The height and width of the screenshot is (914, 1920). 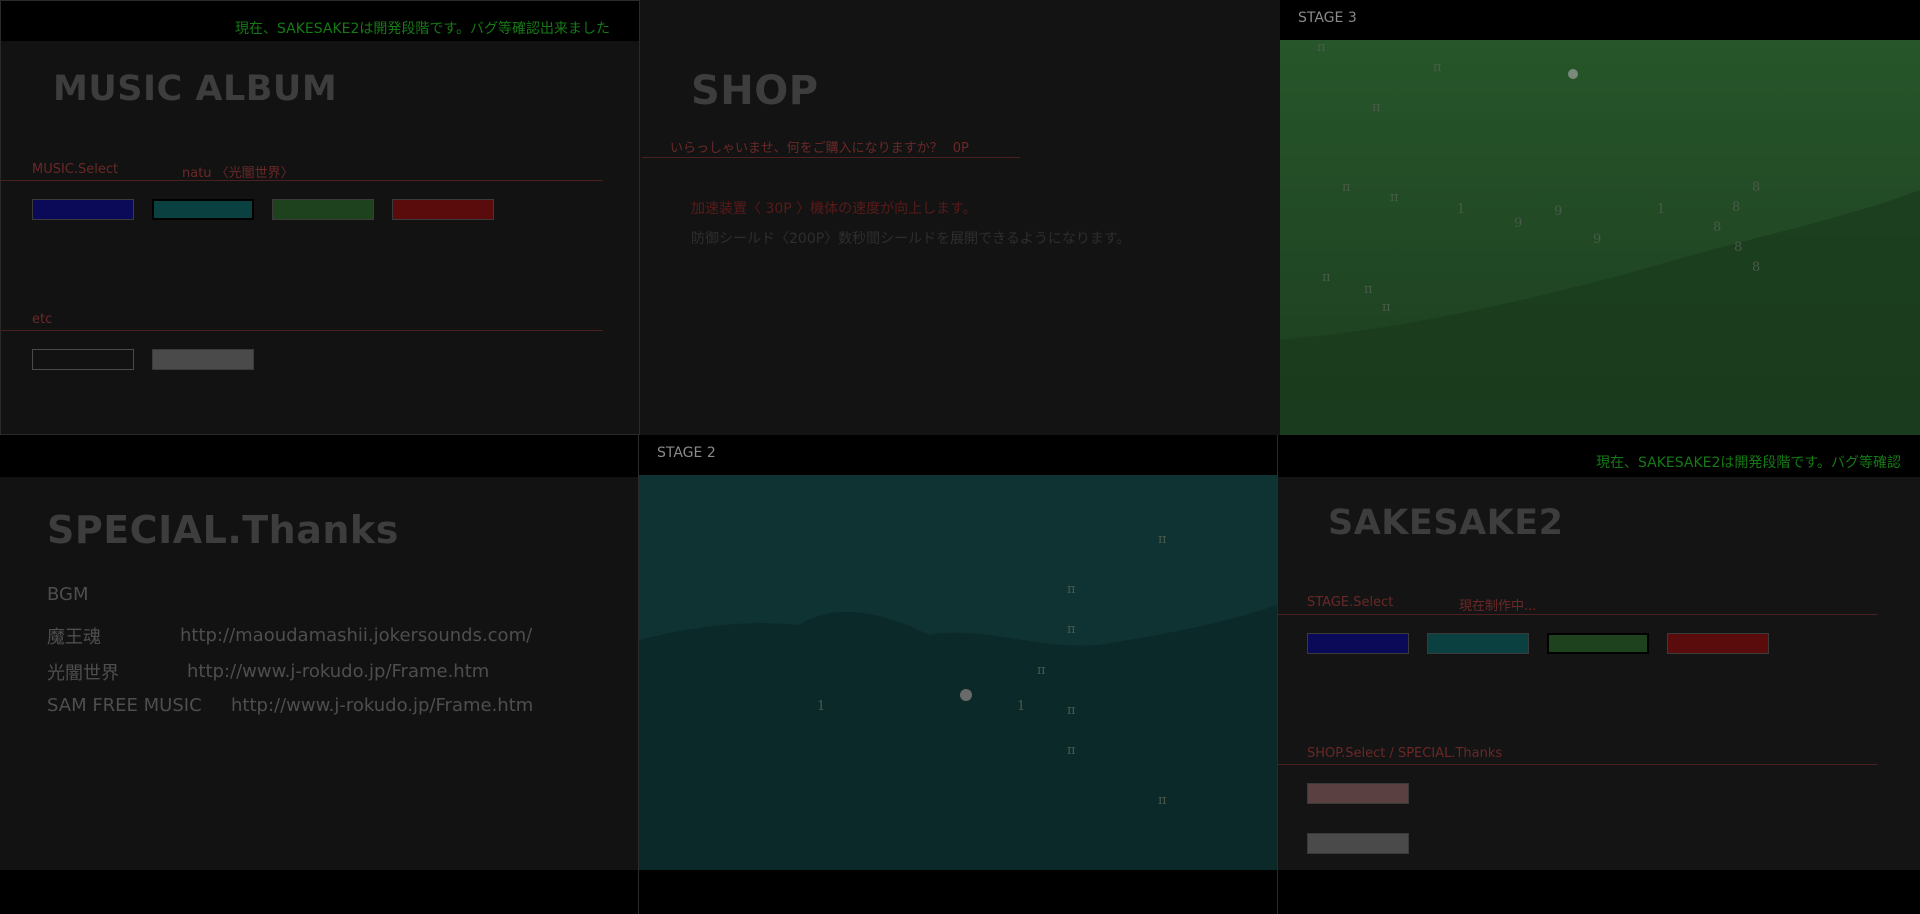 What do you see at coordinates (686, 453) in the screenshot?
I see `stage2-title: STAGE 2` at bounding box center [686, 453].